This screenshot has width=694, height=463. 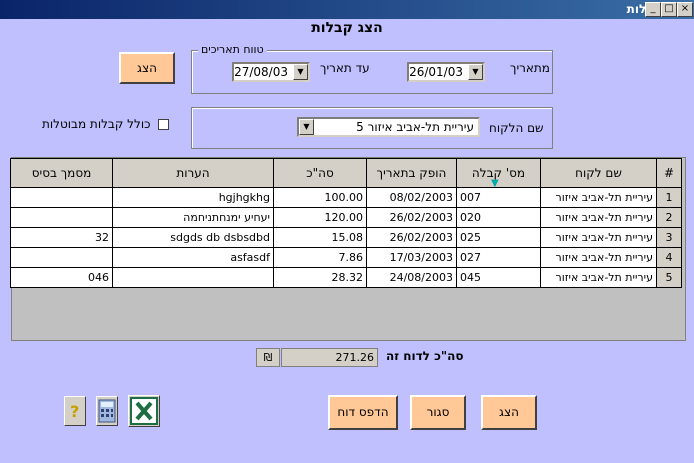 I want to click on header-total: סה"כ, so click(x=320, y=173).